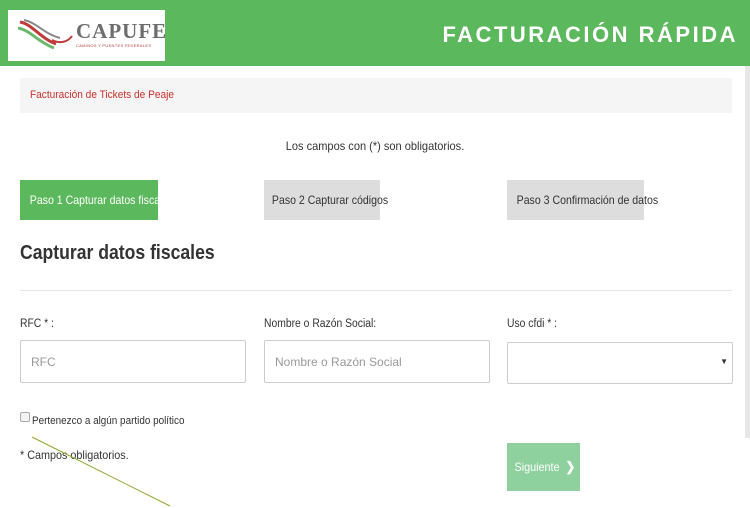  I want to click on step-2-tab: Paso 2 Capturar códigos, so click(326, 200).